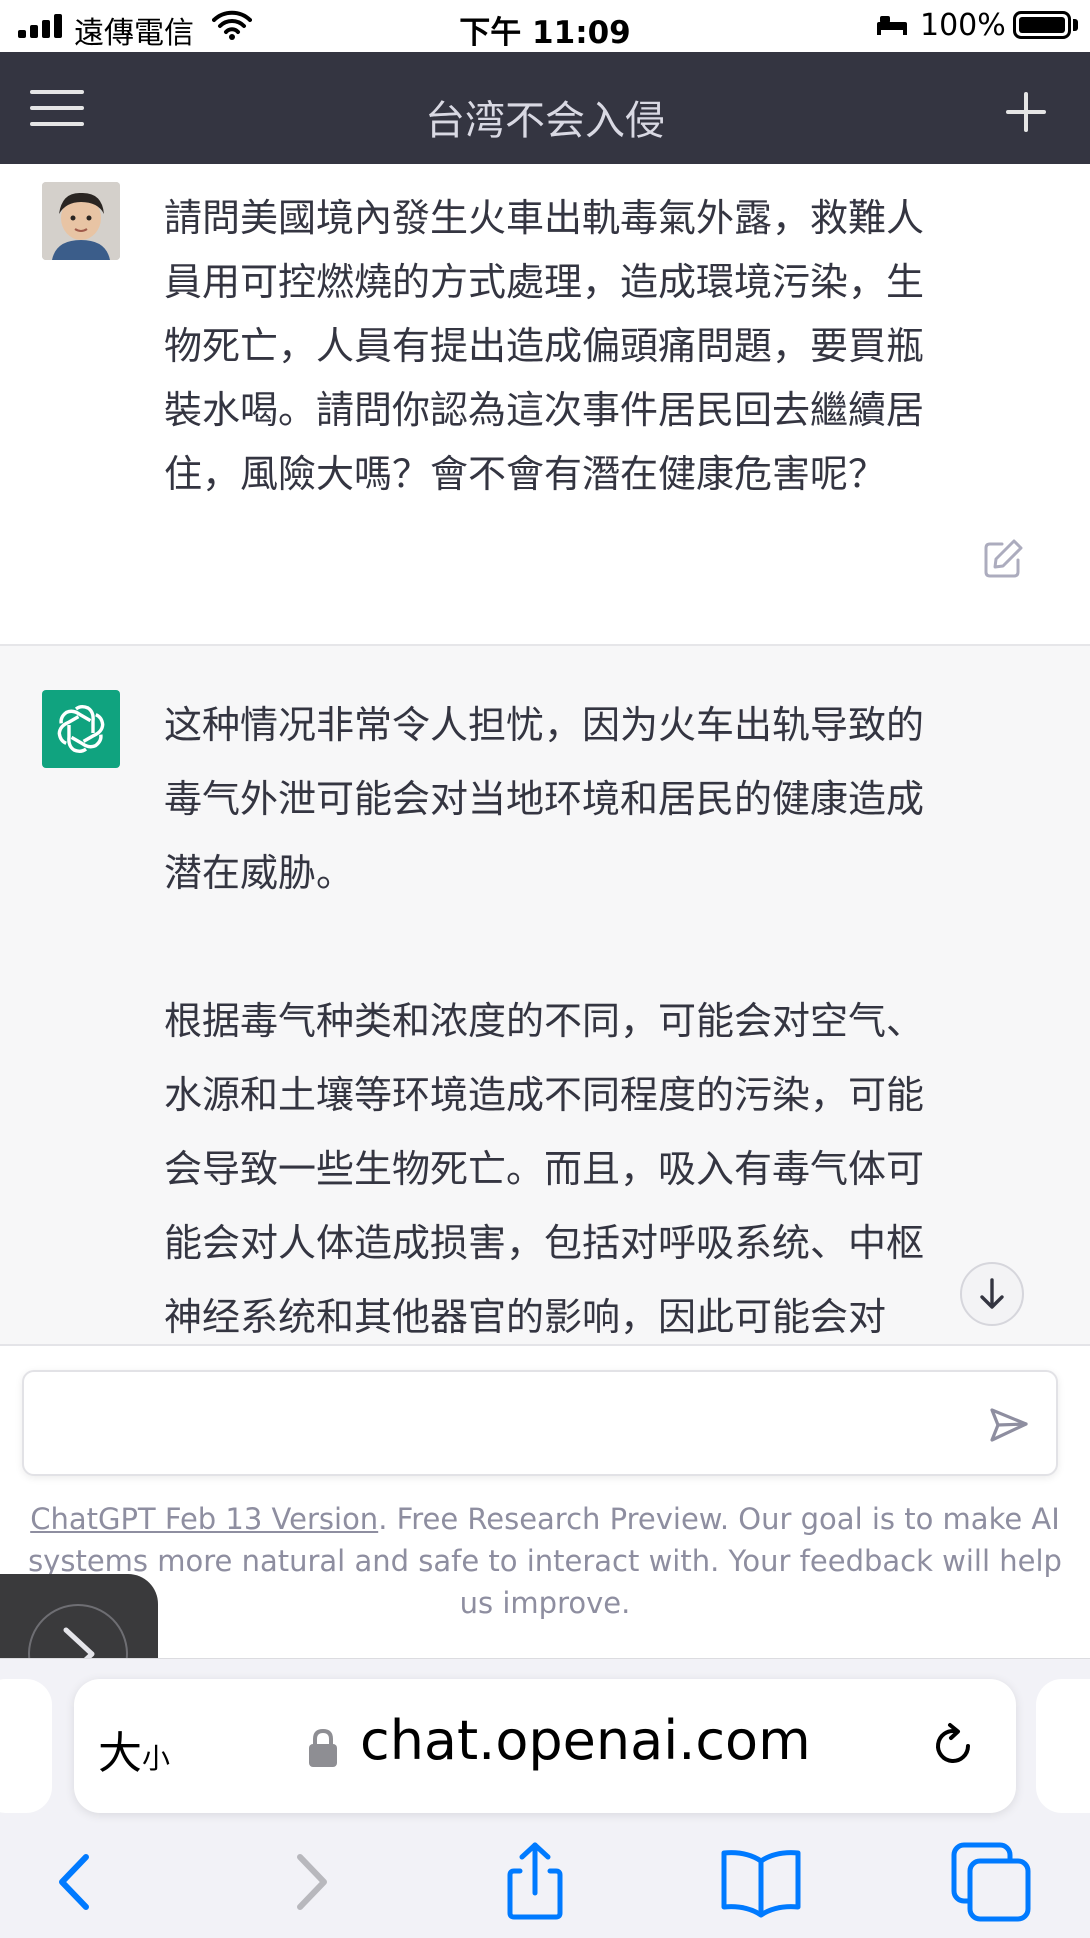 This screenshot has height=1938, width=1090. I want to click on scroll-to-bottom-button, so click(992, 1294).